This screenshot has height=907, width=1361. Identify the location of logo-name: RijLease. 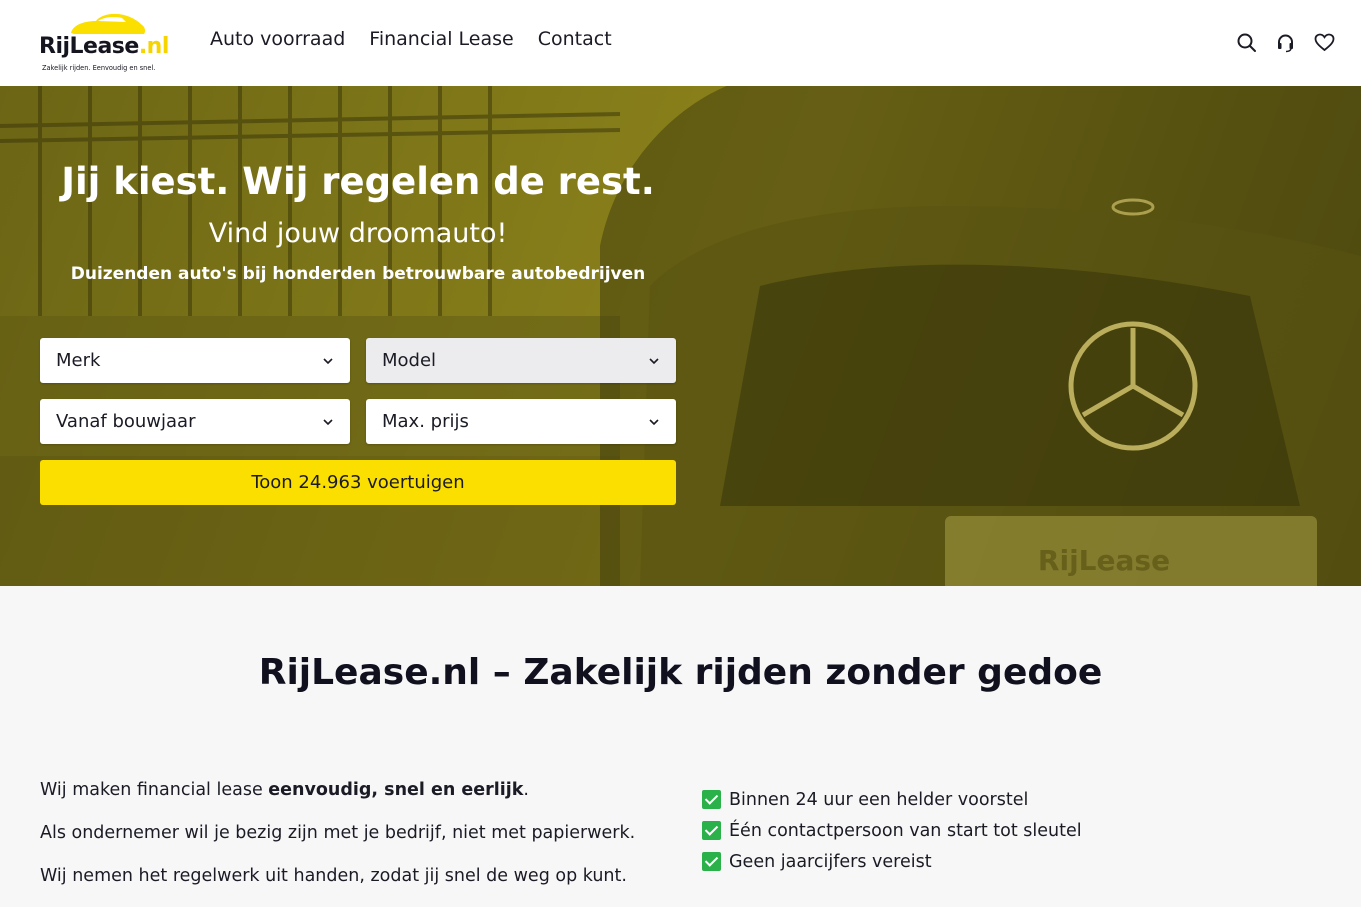
(89, 46).